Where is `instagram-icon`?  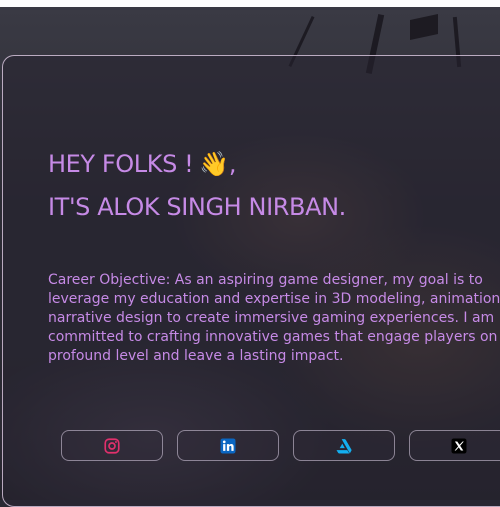
instagram-icon is located at coordinates (112, 445).